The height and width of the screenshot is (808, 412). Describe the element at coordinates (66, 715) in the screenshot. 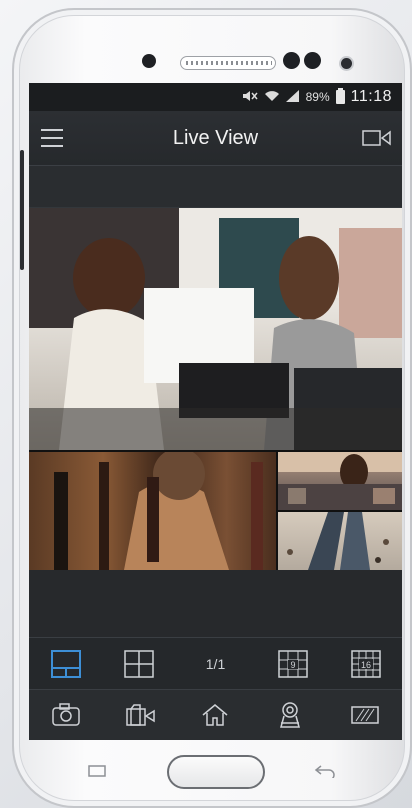

I see `snapshot-camera-icon` at that location.